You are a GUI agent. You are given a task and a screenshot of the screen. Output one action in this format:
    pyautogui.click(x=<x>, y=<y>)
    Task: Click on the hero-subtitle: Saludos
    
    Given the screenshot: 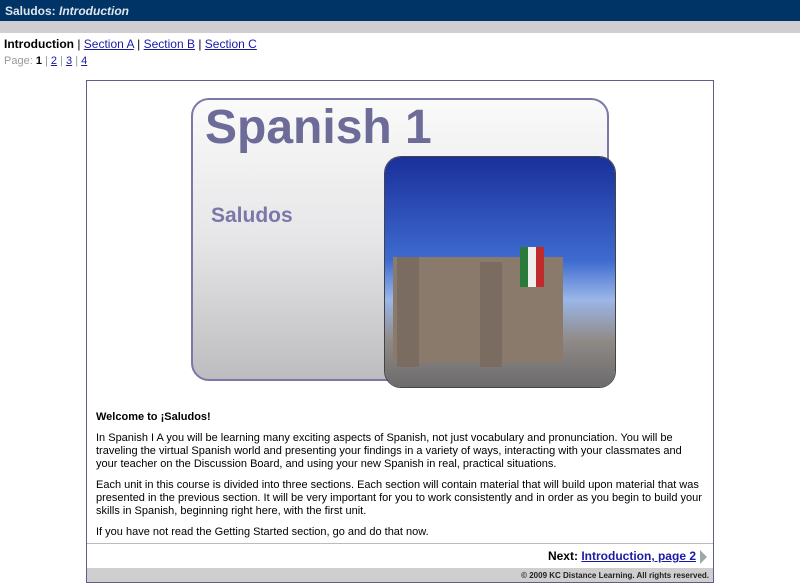 What is the action you would take?
    pyautogui.click(x=252, y=215)
    